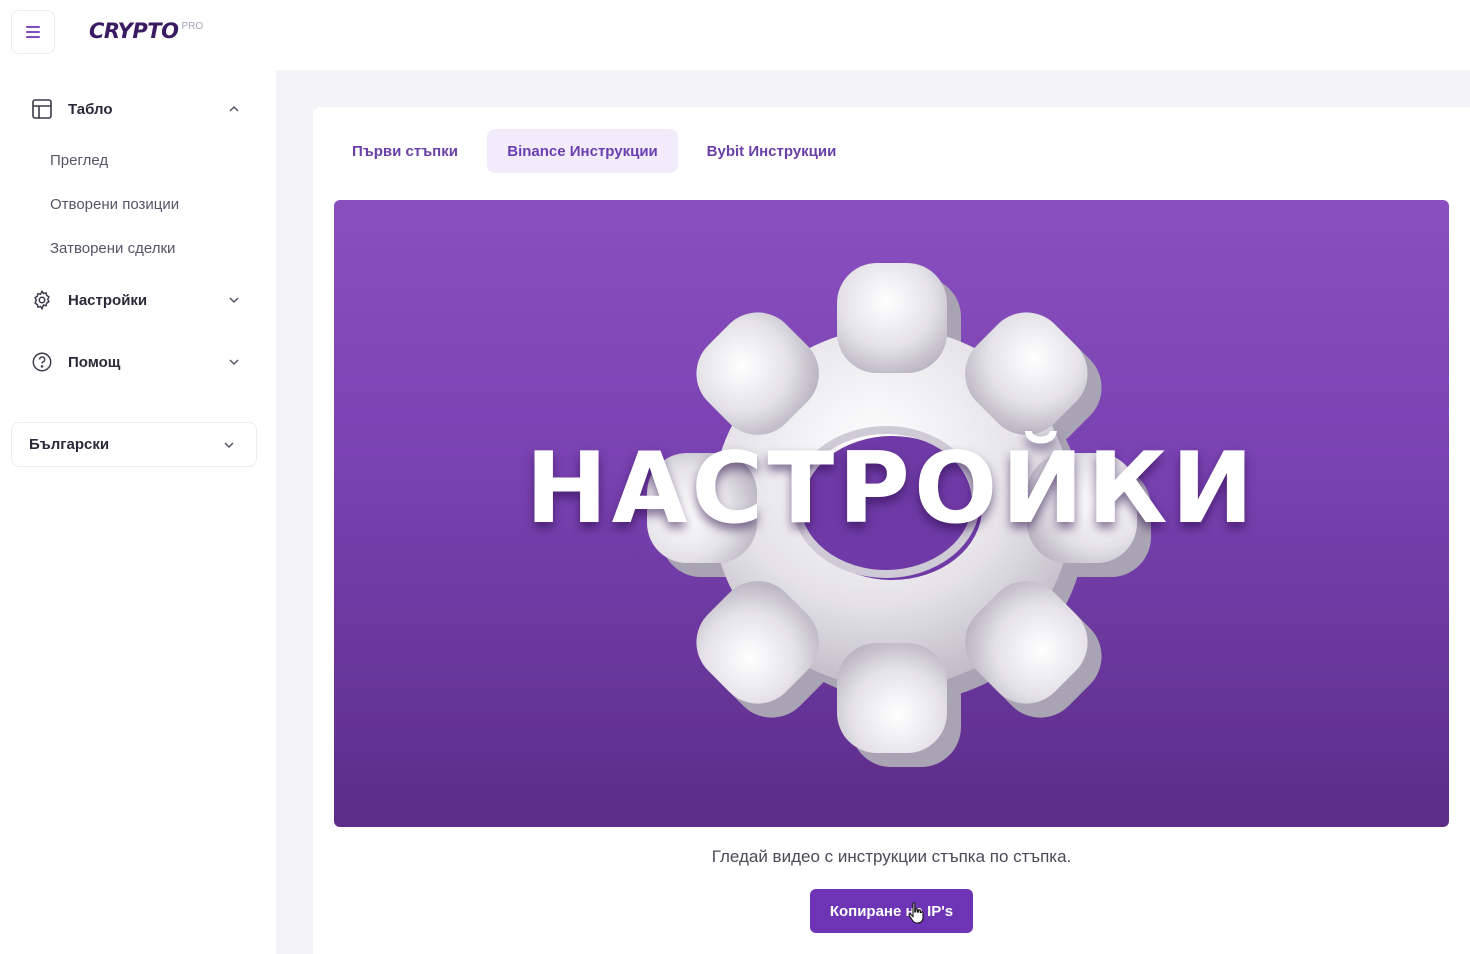 Image resolution: width=1470 pixels, height=954 pixels. I want to click on sidebar-group-label: Помощ, so click(94, 362).